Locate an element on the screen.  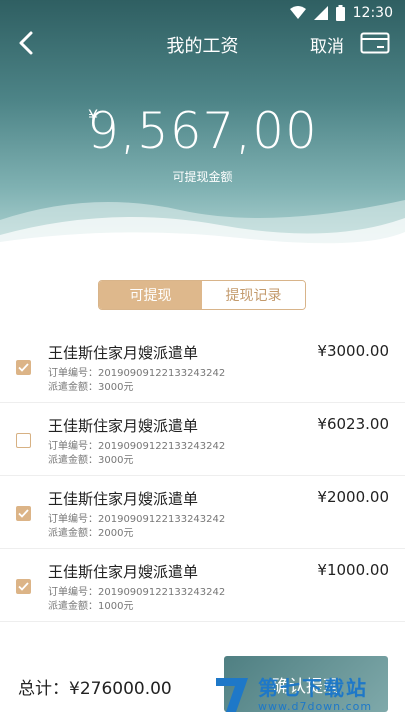
watermark-logo-icon is located at coordinates (232, 695).